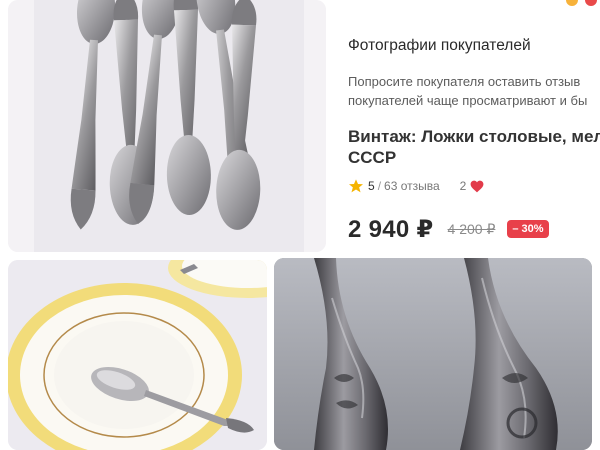  I want to click on buyer-photos-title: Фотографии покупателей, so click(439, 45).